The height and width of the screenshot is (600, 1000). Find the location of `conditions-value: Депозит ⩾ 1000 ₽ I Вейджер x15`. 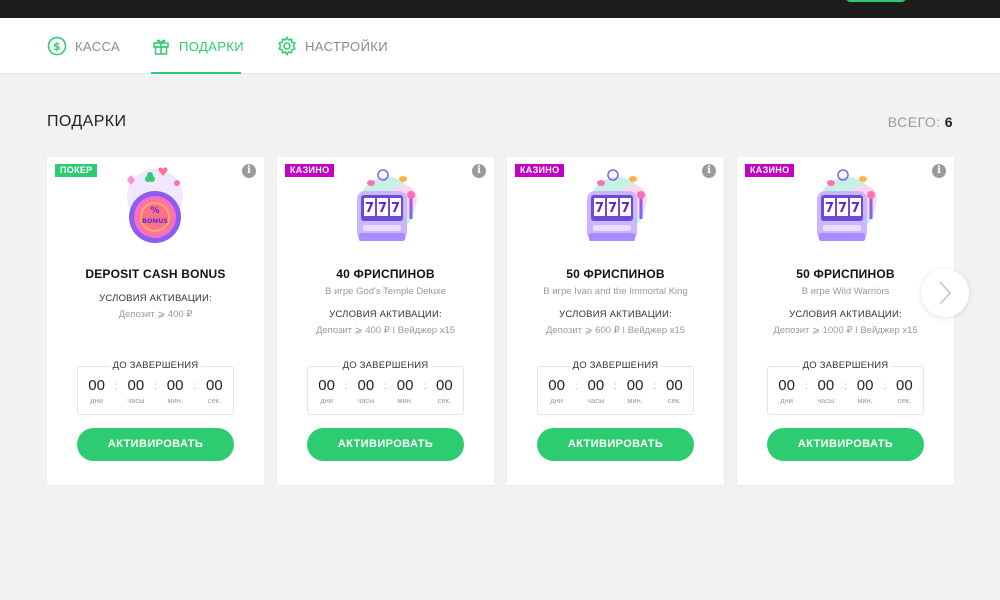

conditions-value: Депозит ⩾ 1000 ₽ I Вейджер x15 is located at coordinates (845, 330).